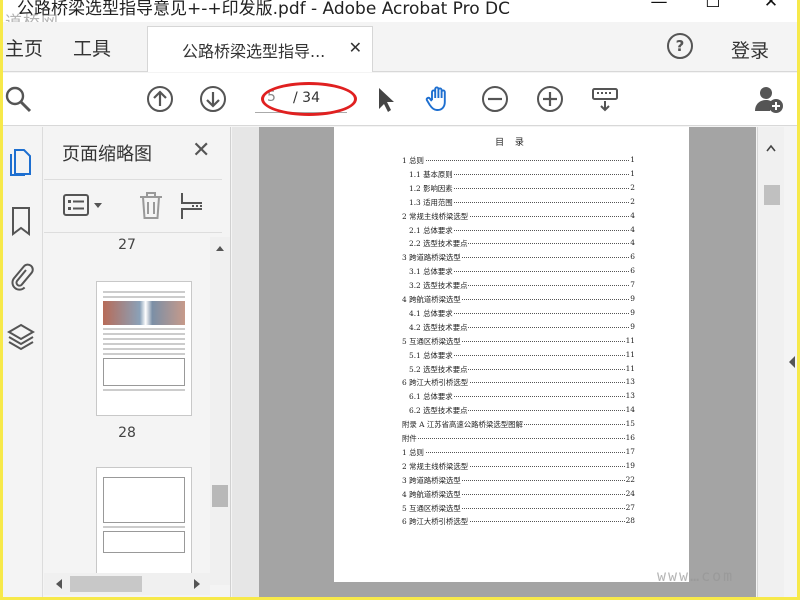 The height and width of the screenshot is (600, 800). Describe the element at coordinates (106, 584) in the screenshot. I see `horizontal-scroll-thumb` at that location.